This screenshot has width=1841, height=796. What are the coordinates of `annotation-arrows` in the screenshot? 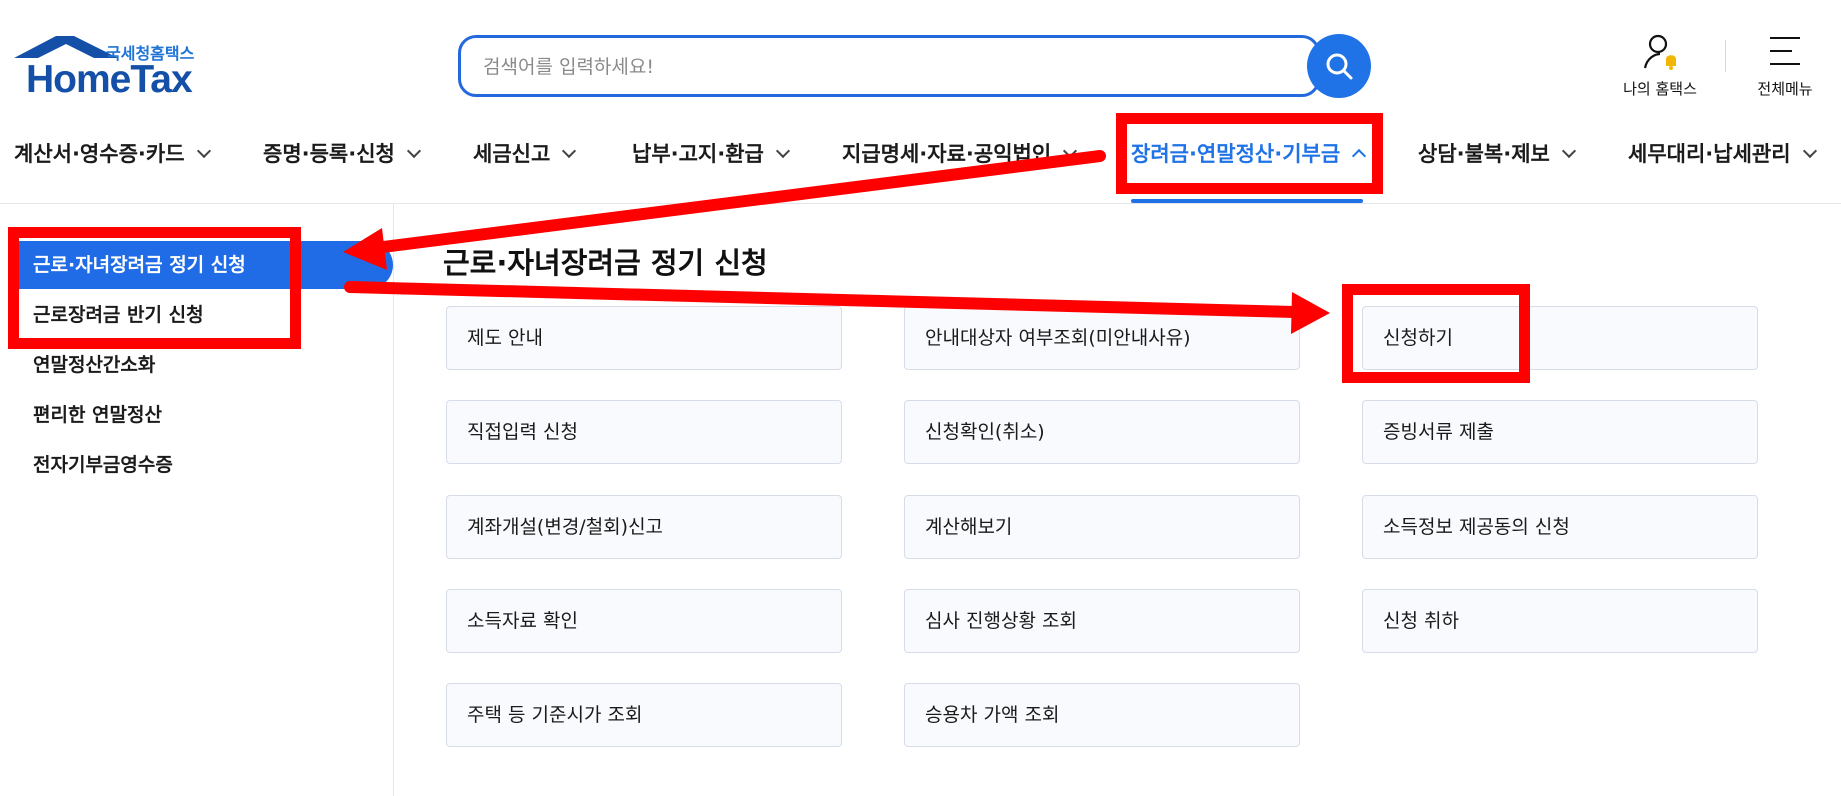 It's located at (836, 242).